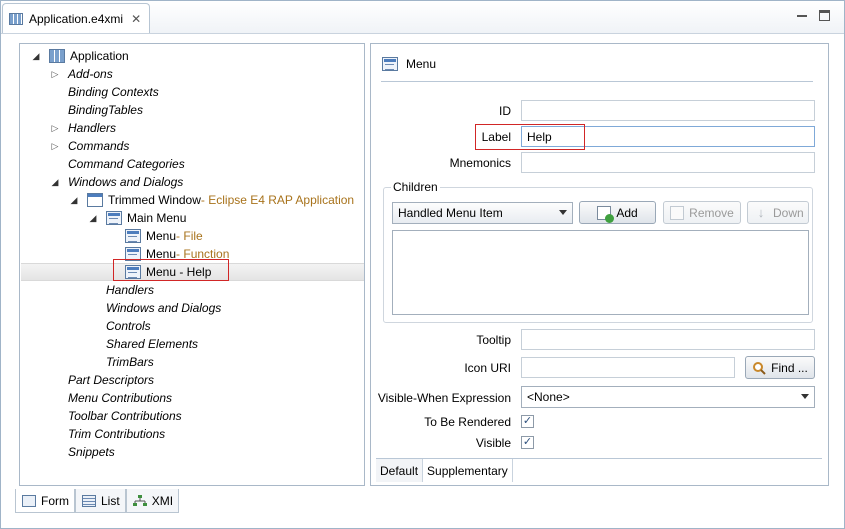  I want to click on editor-tab: Application.e4xmi ✕, so click(76, 18).